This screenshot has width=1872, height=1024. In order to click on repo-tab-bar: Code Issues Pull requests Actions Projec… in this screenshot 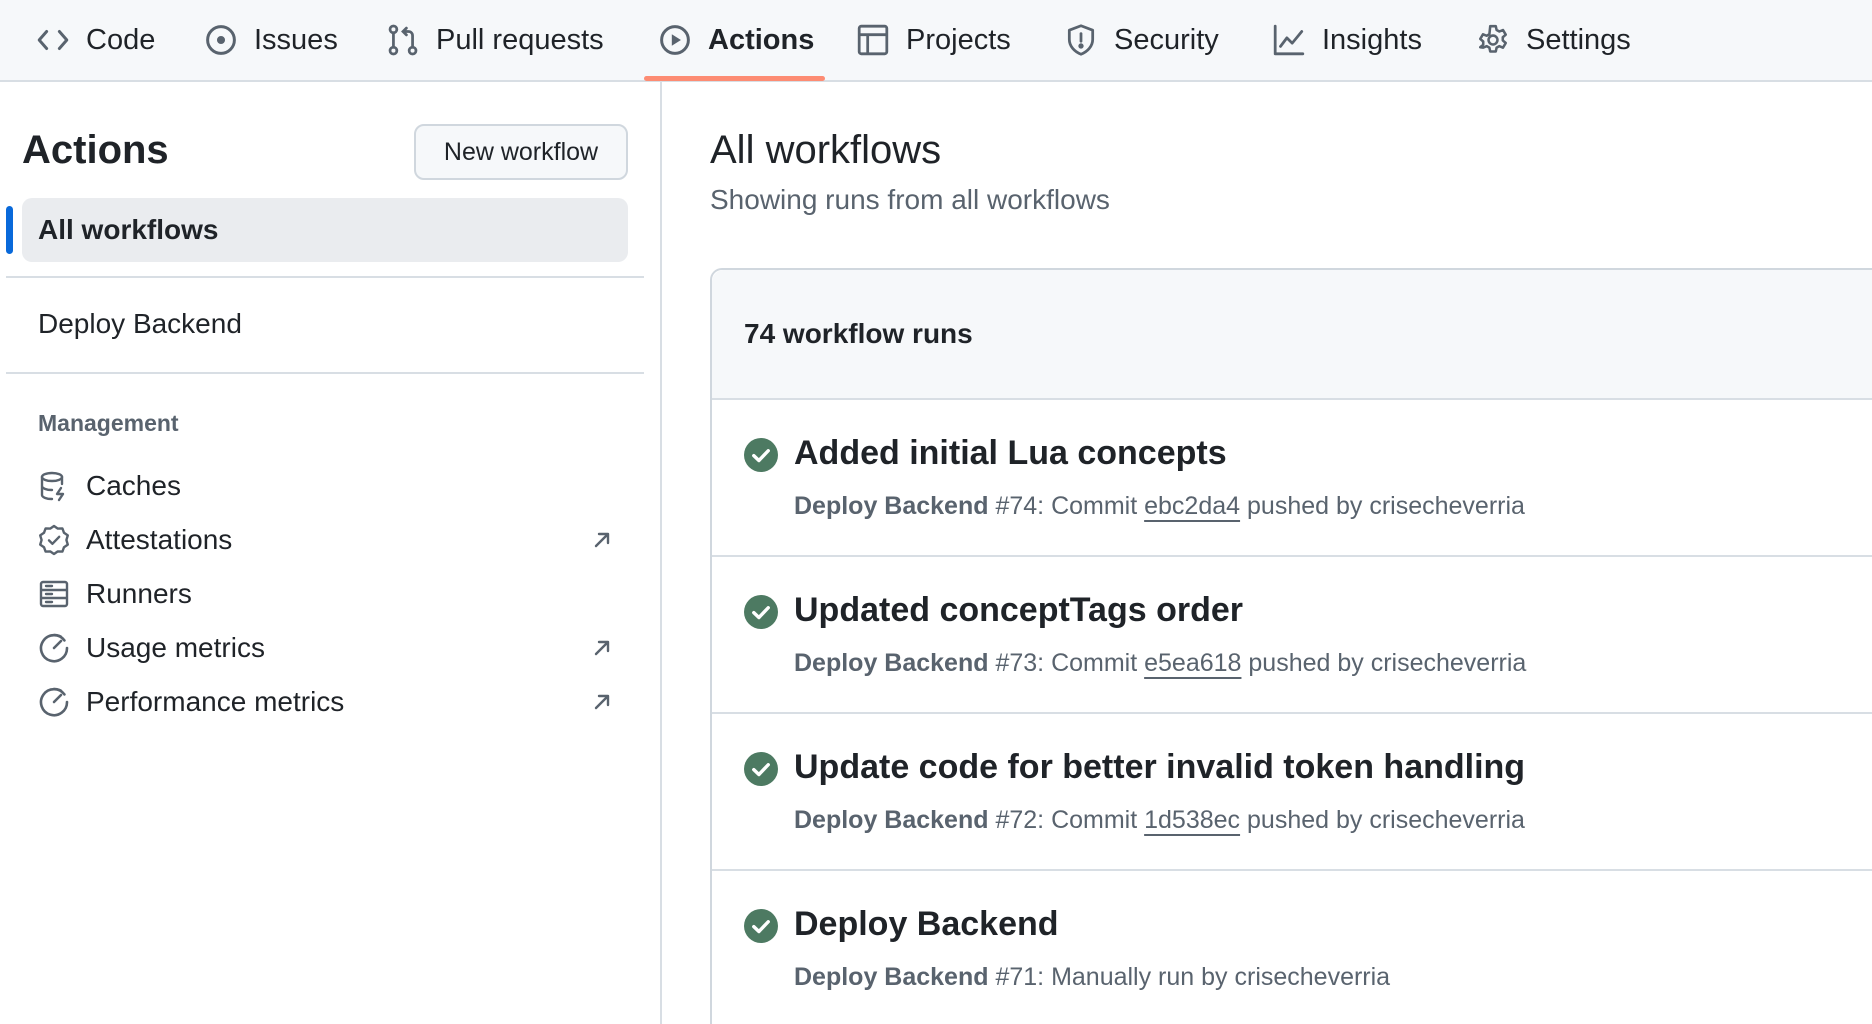, I will do `click(936, 41)`.